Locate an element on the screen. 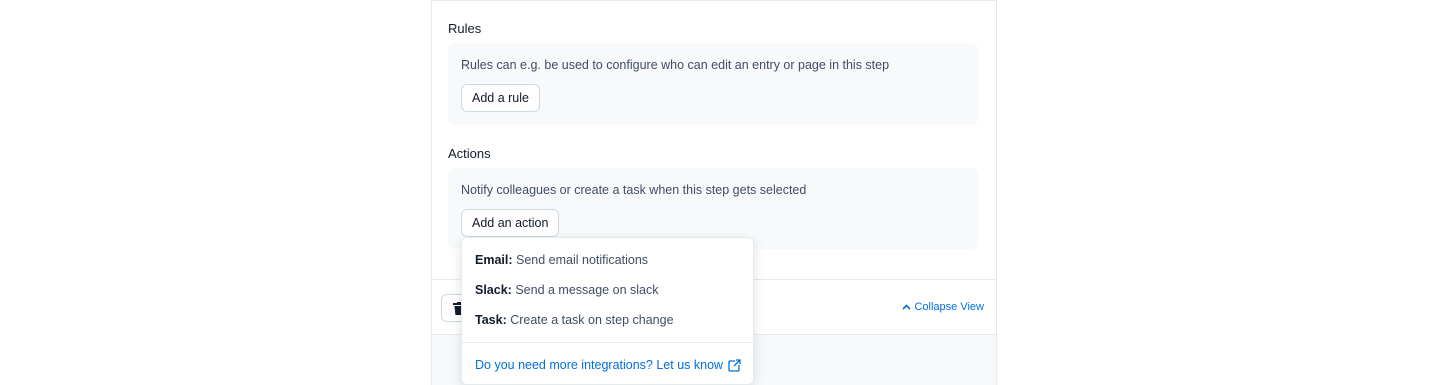 This screenshot has width=1440, height=385. menu-divider is located at coordinates (607, 342).